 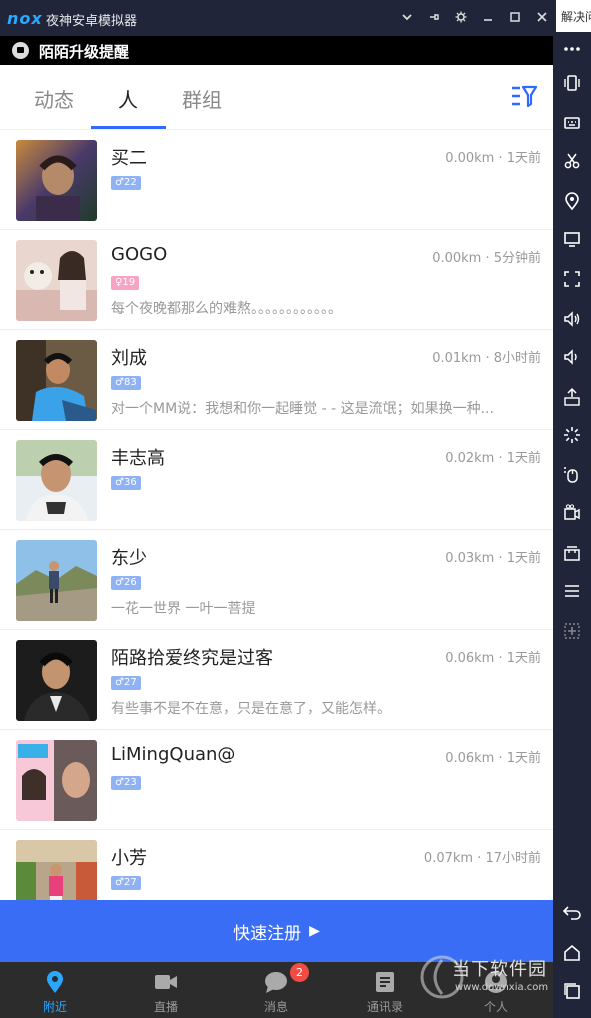 What do you see at coordinates (572, 475) in the screenshot?
I see `mouse-lock-icon` at bounding box center [572, 475].